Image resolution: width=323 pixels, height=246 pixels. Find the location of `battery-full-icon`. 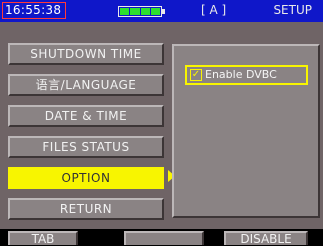

battery-full-icon is located at coordinates (140, 11).